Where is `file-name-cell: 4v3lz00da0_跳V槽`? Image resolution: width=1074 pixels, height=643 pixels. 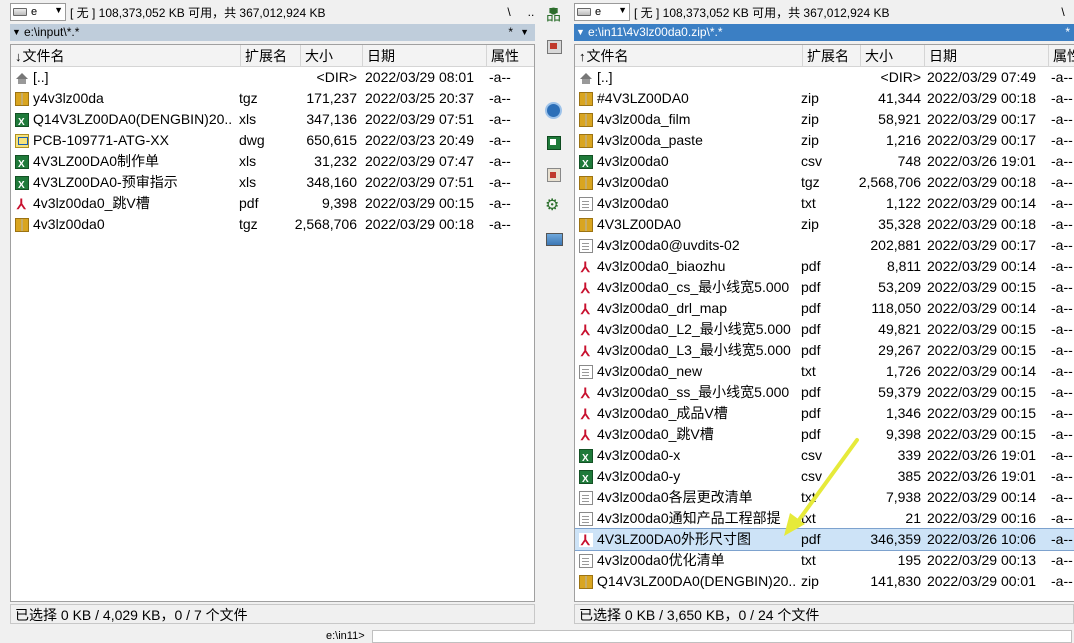 file-name-cell: 4v3lz00da0_跳V槽 is located at coordinates (126, 203).